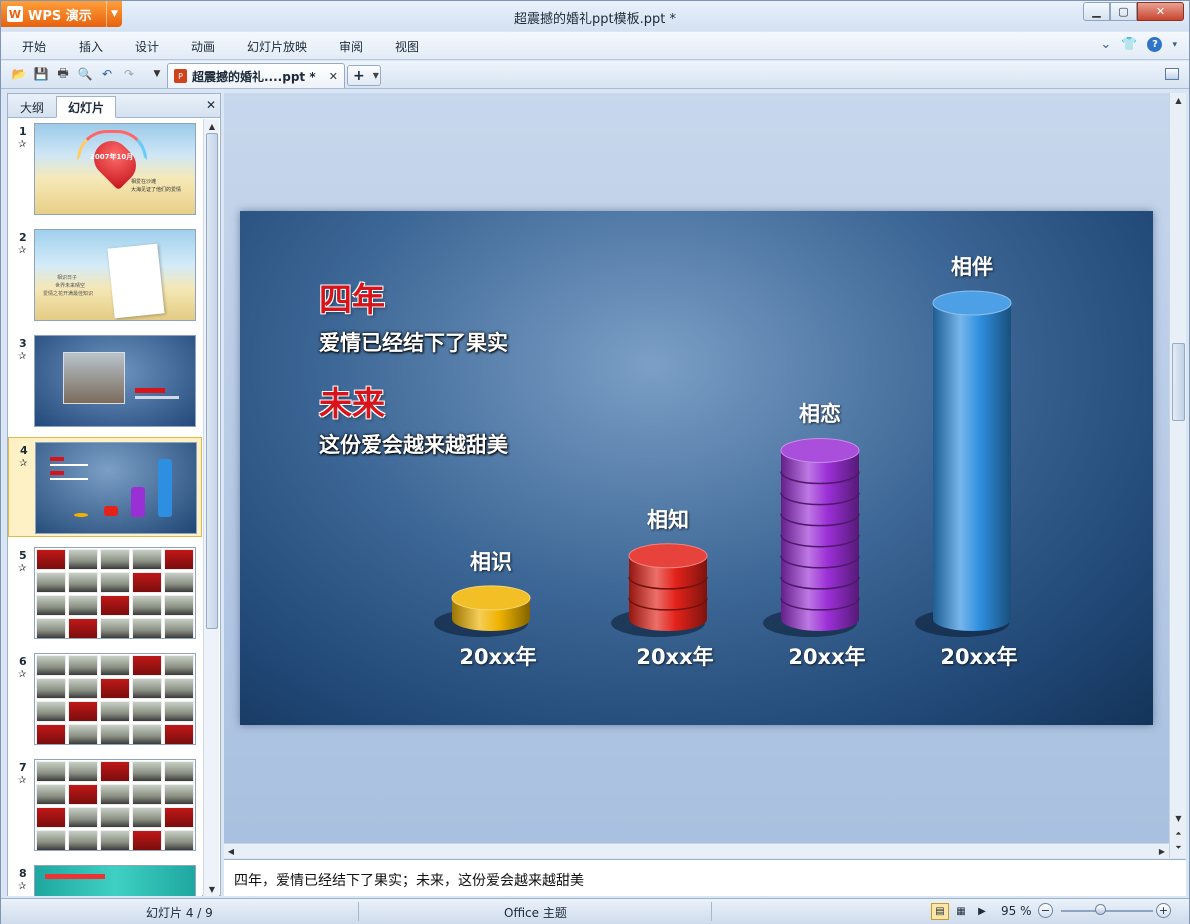 The height and width of the screenshot is (924, 1190). I want to click on tab-slides: 幻灯片, so click(86, 107).